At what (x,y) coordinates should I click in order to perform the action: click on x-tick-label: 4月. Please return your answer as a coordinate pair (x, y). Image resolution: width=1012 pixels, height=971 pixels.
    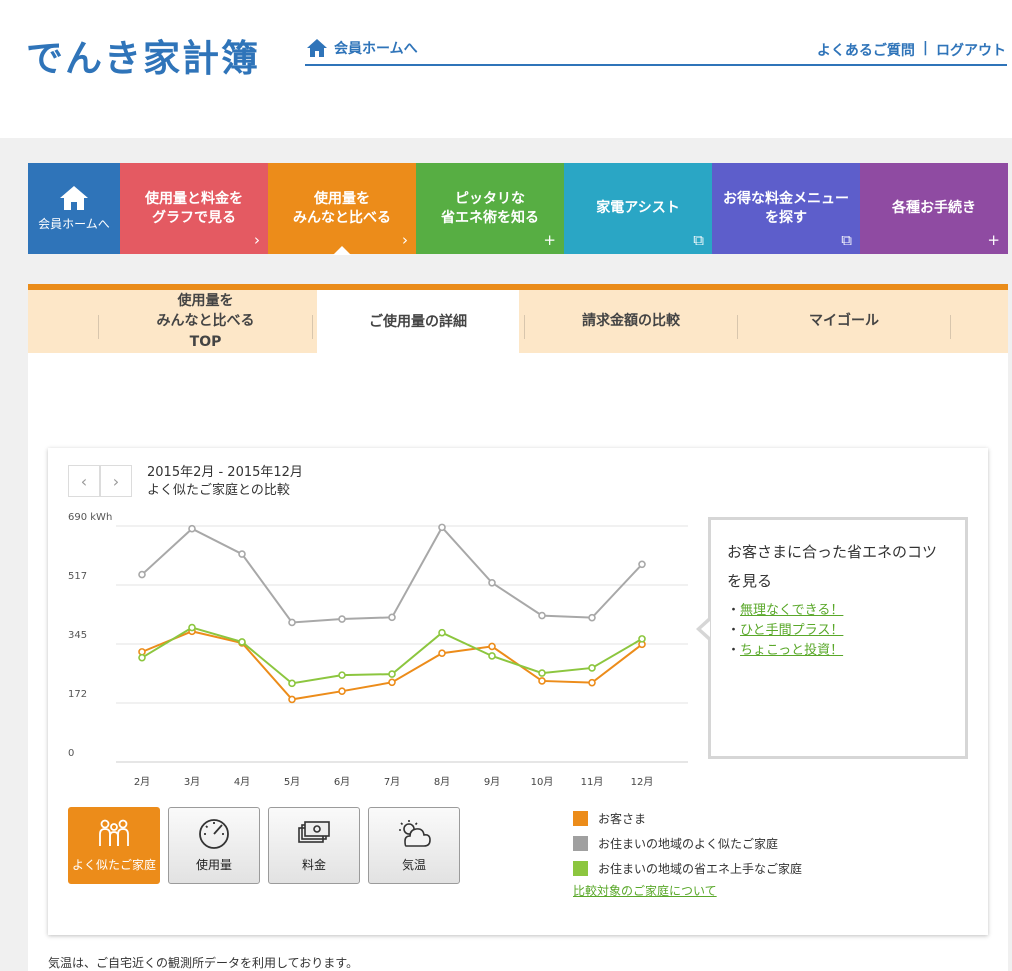
    Looking at the image, I should click on (242, 782).